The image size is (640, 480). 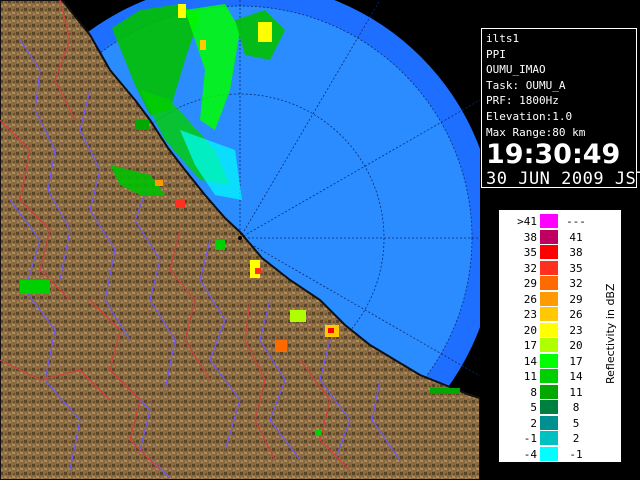 I want to click on legend-row-high: ---, so click(x=576, y=221).